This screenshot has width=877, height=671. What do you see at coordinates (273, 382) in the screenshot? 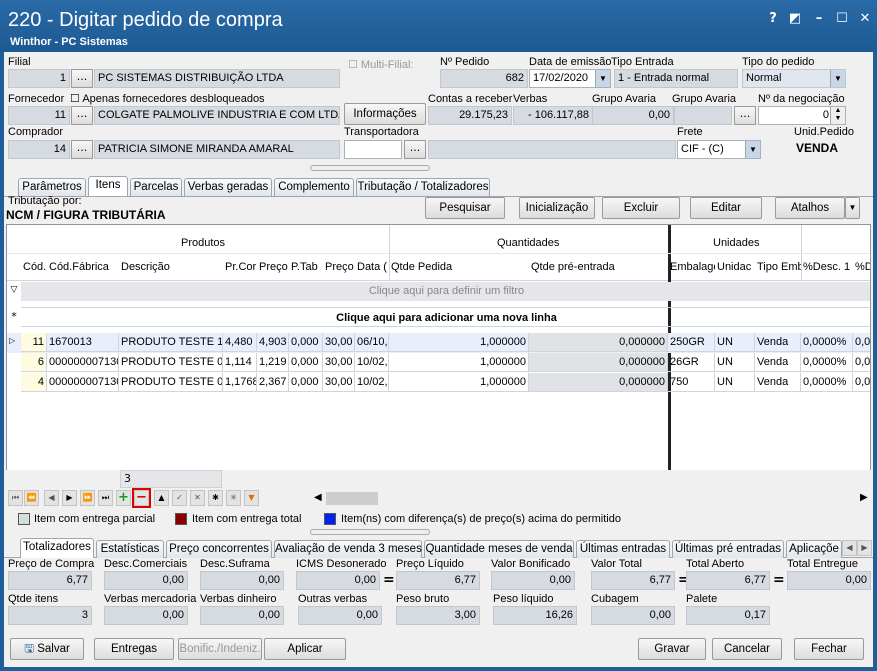
I see `table-cell: 2,367` at bounding box center [273, 382].